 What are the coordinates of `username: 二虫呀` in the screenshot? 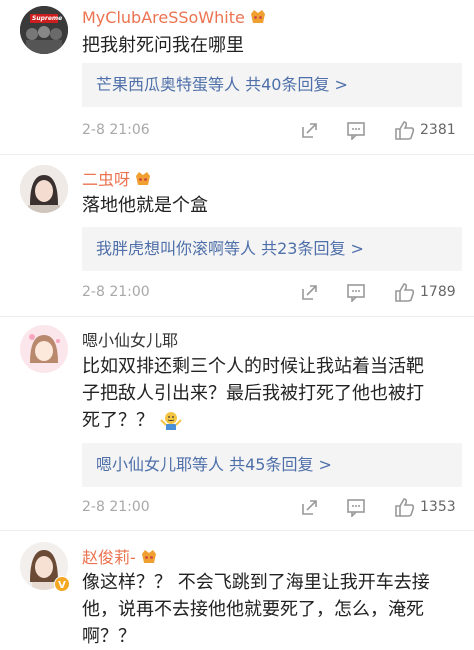 It's located at (117, 178).